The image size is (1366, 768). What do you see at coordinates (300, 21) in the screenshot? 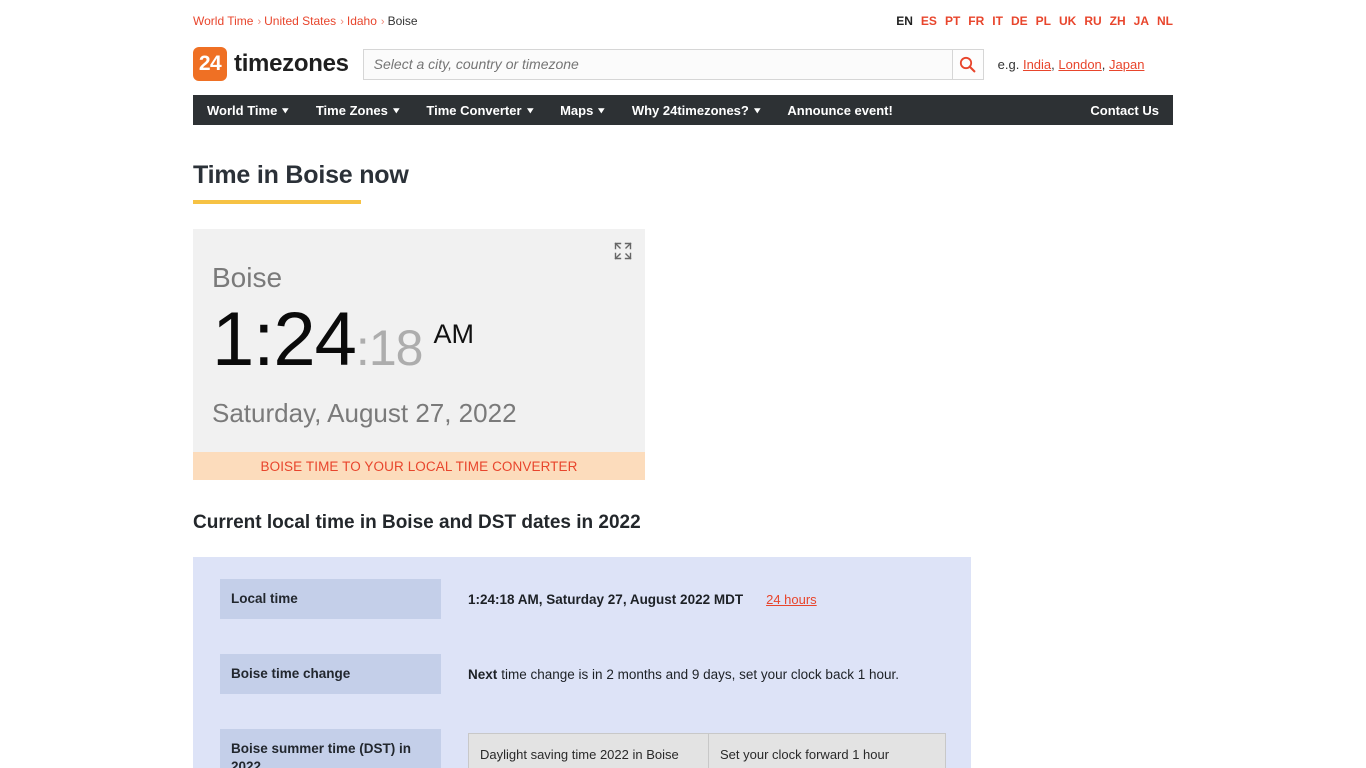
I see `breadcrumb-item-united-states: United States` at bounding box center [300, 21].